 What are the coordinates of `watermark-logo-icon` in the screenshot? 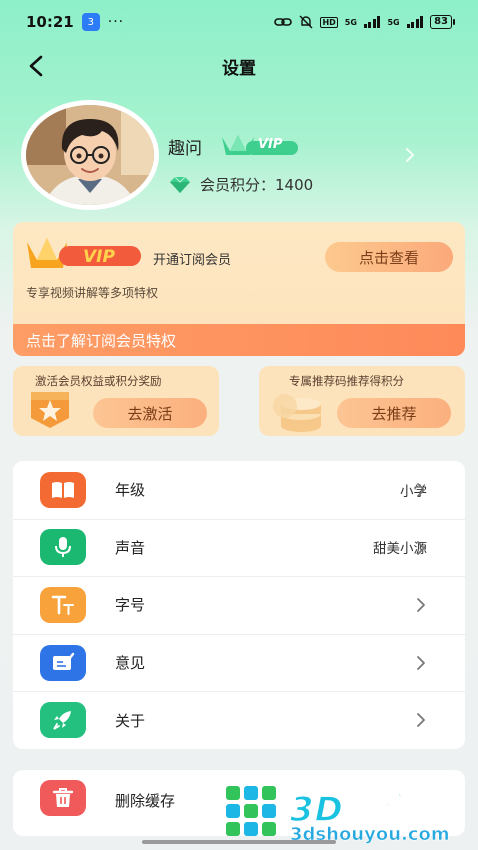 It's located at (251, 811).